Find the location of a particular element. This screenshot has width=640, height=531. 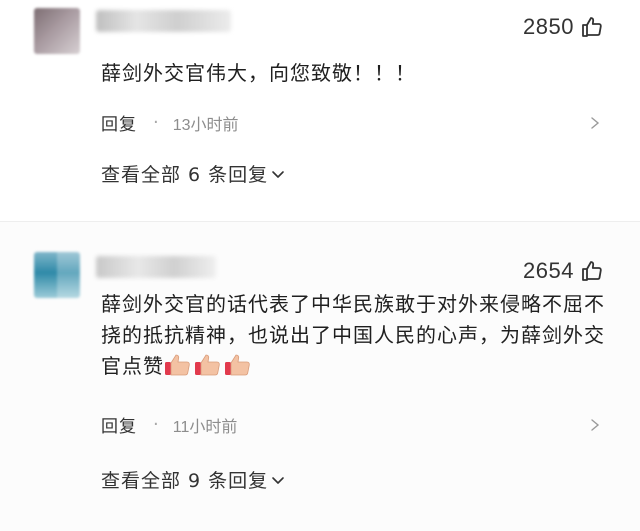

like-button: 2654 is located at coordinates (563, 271).